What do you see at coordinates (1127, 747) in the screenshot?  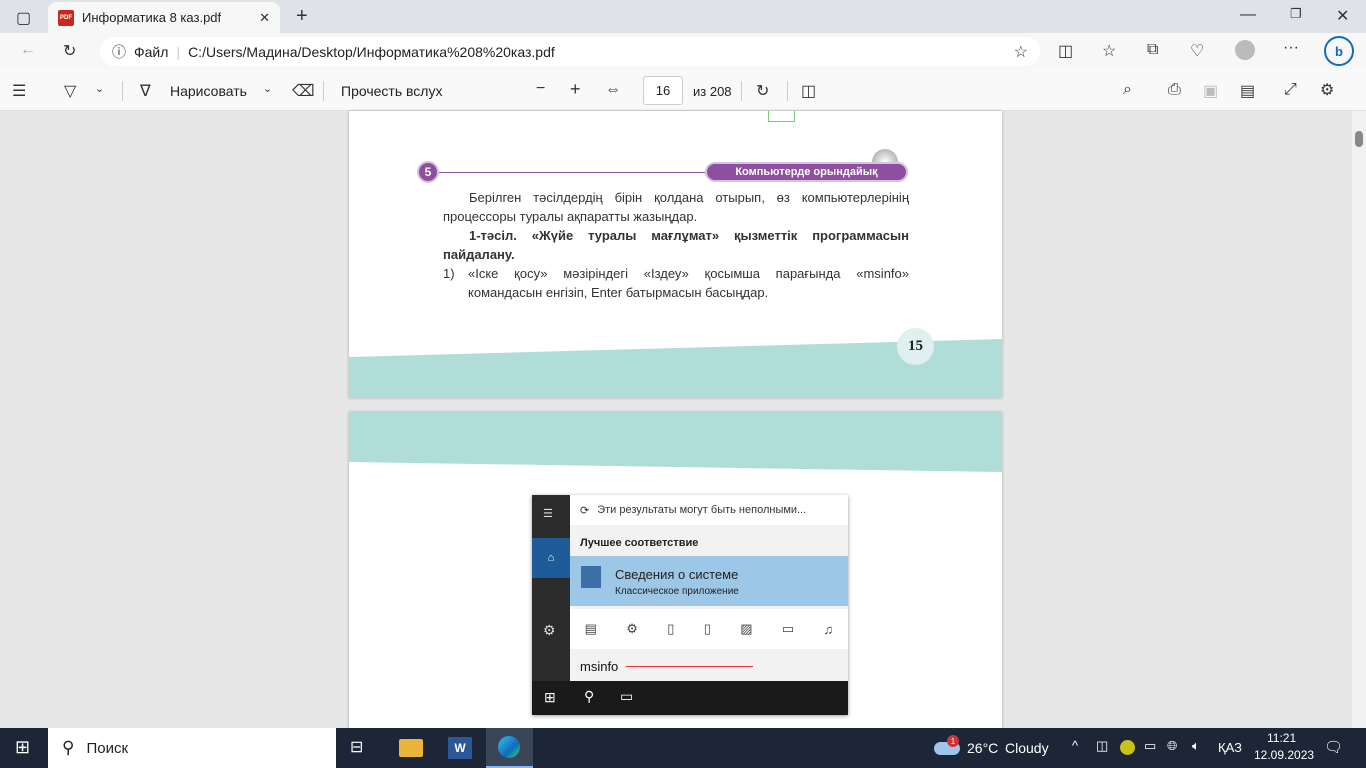 I see `security-app-icon` at bounding box center [1127, 747].